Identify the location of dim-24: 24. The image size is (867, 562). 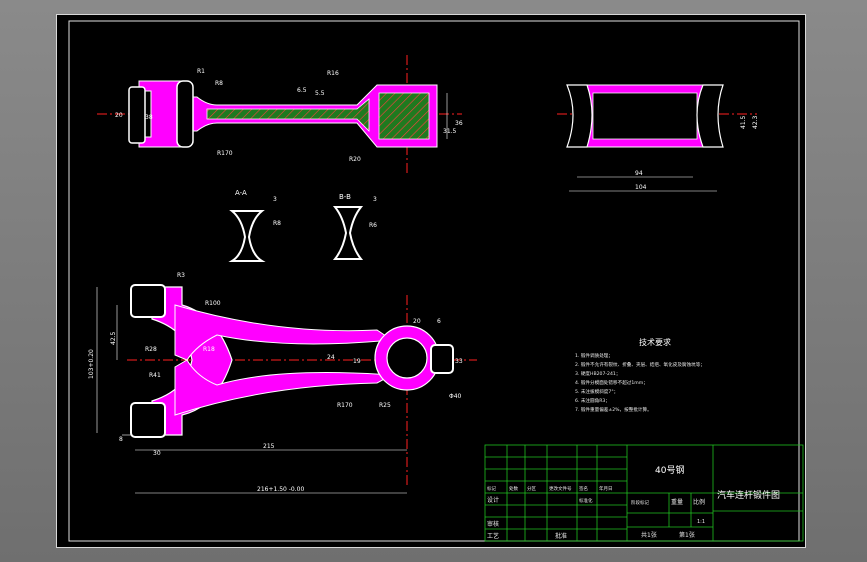
(331, 357).